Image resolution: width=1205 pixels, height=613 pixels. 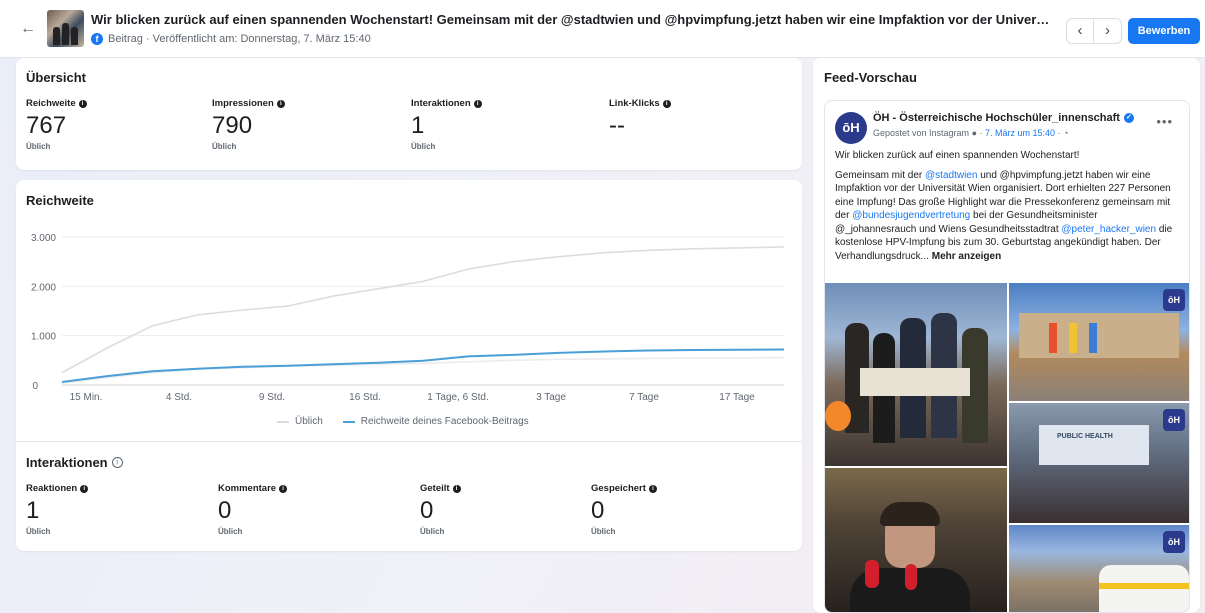 I want to click on post-thumbnail, so click(x=65, y=28).